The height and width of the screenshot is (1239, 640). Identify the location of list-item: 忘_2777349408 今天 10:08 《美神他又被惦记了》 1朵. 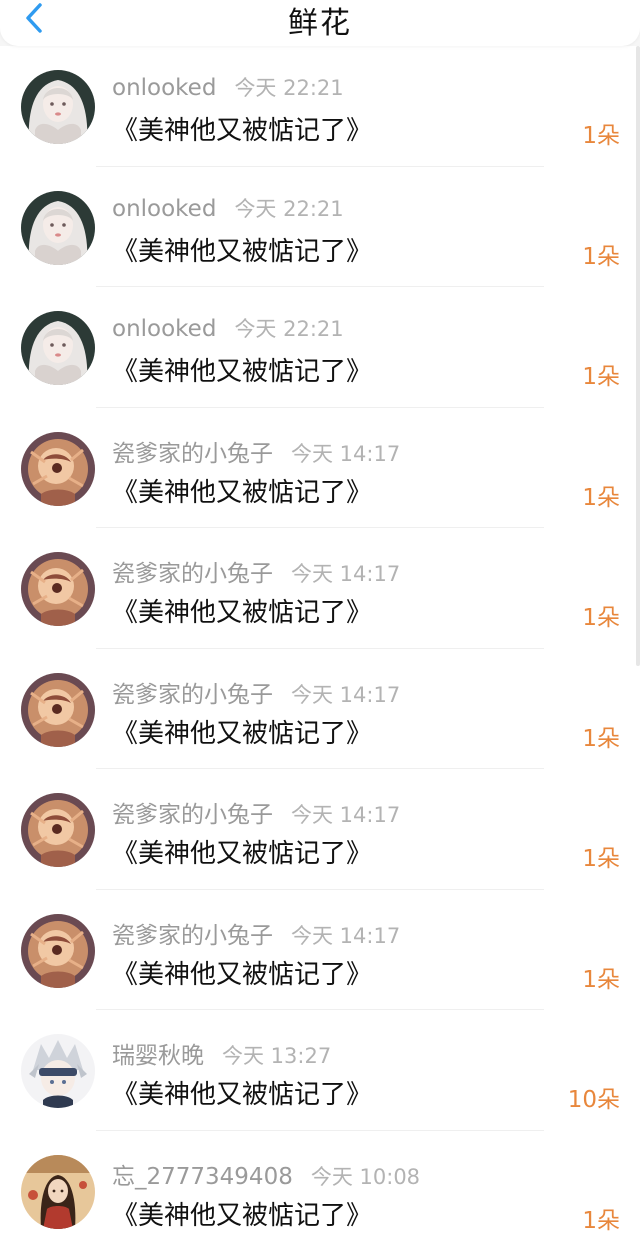
(320, 1184).